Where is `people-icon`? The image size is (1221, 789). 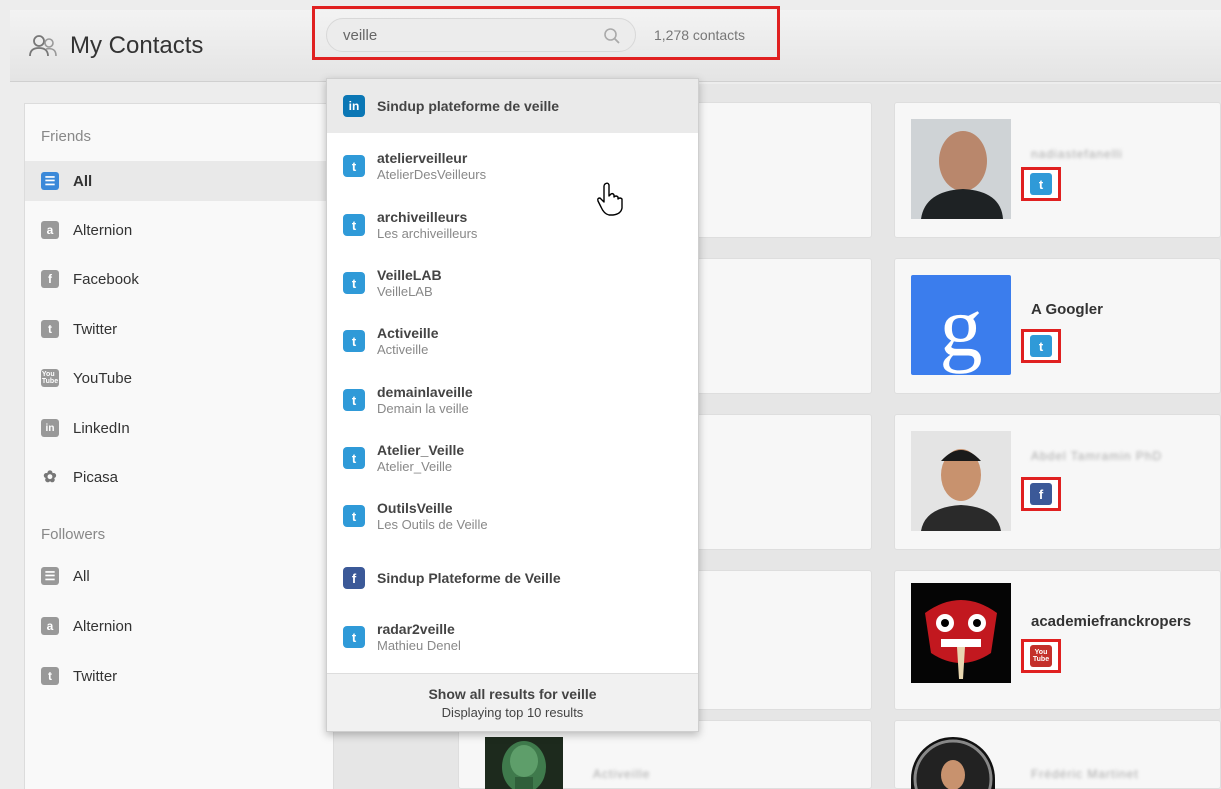 people-icon is located at coordinates (43, 46).